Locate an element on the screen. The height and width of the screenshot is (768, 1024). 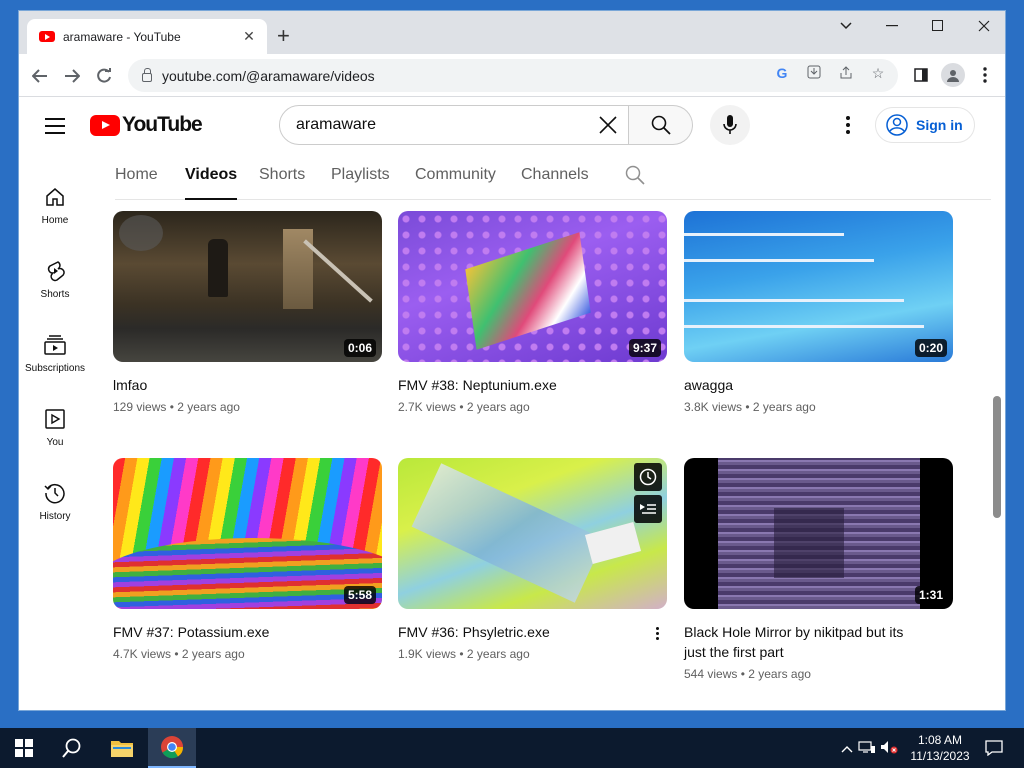
tab-title: aramaware - YouTube is located at coordinates (122, 36).